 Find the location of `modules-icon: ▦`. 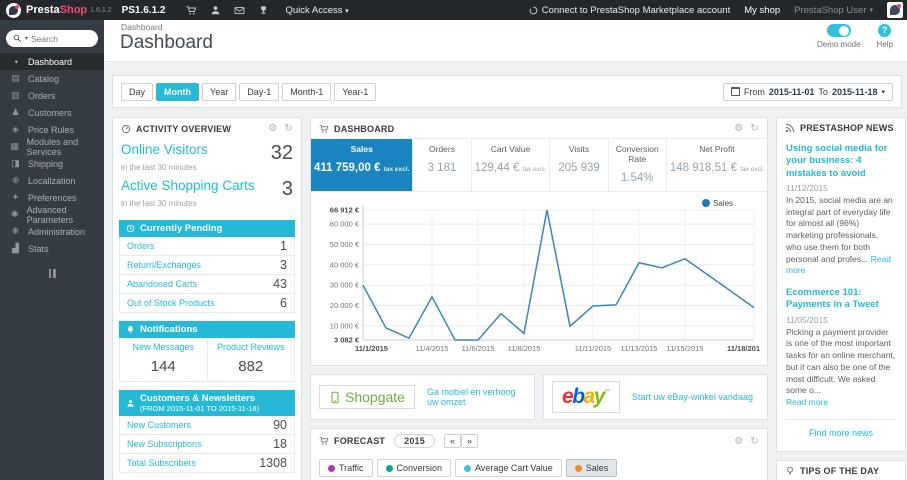

modules-icon: ▦ is located at coordinates (15, 146).